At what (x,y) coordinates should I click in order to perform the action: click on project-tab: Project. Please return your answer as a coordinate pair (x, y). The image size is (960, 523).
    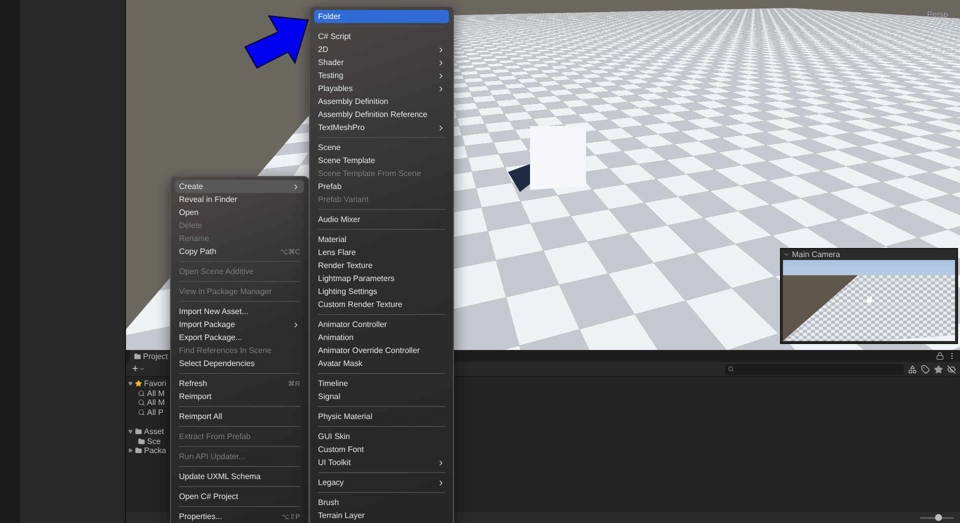
    Looking at the image, I should click on (151, 356).